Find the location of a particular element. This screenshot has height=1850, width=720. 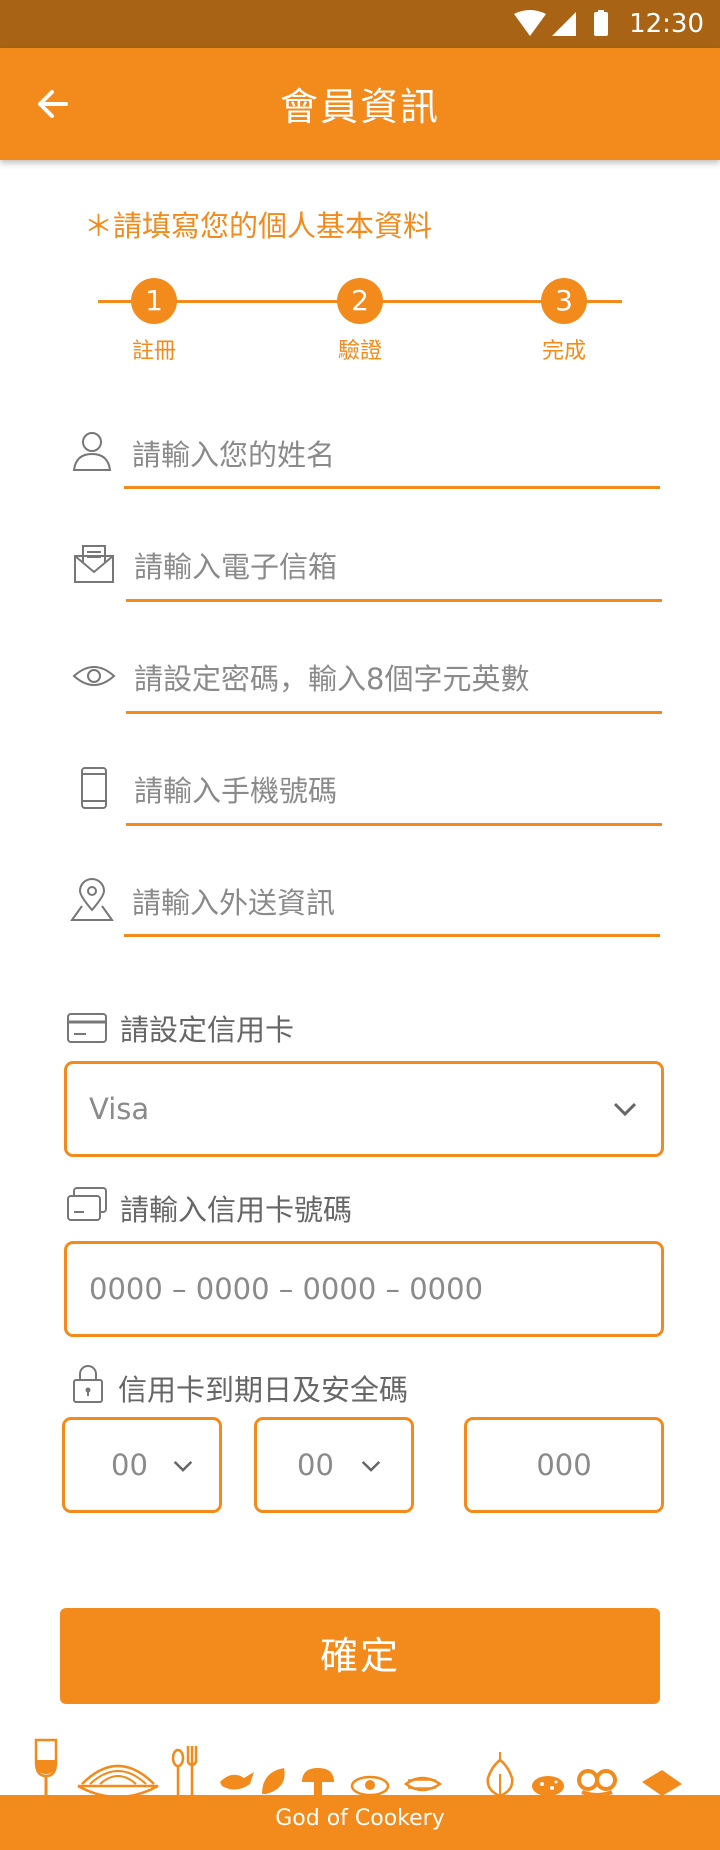

envelope-icon is located at coordinates (94, 564).